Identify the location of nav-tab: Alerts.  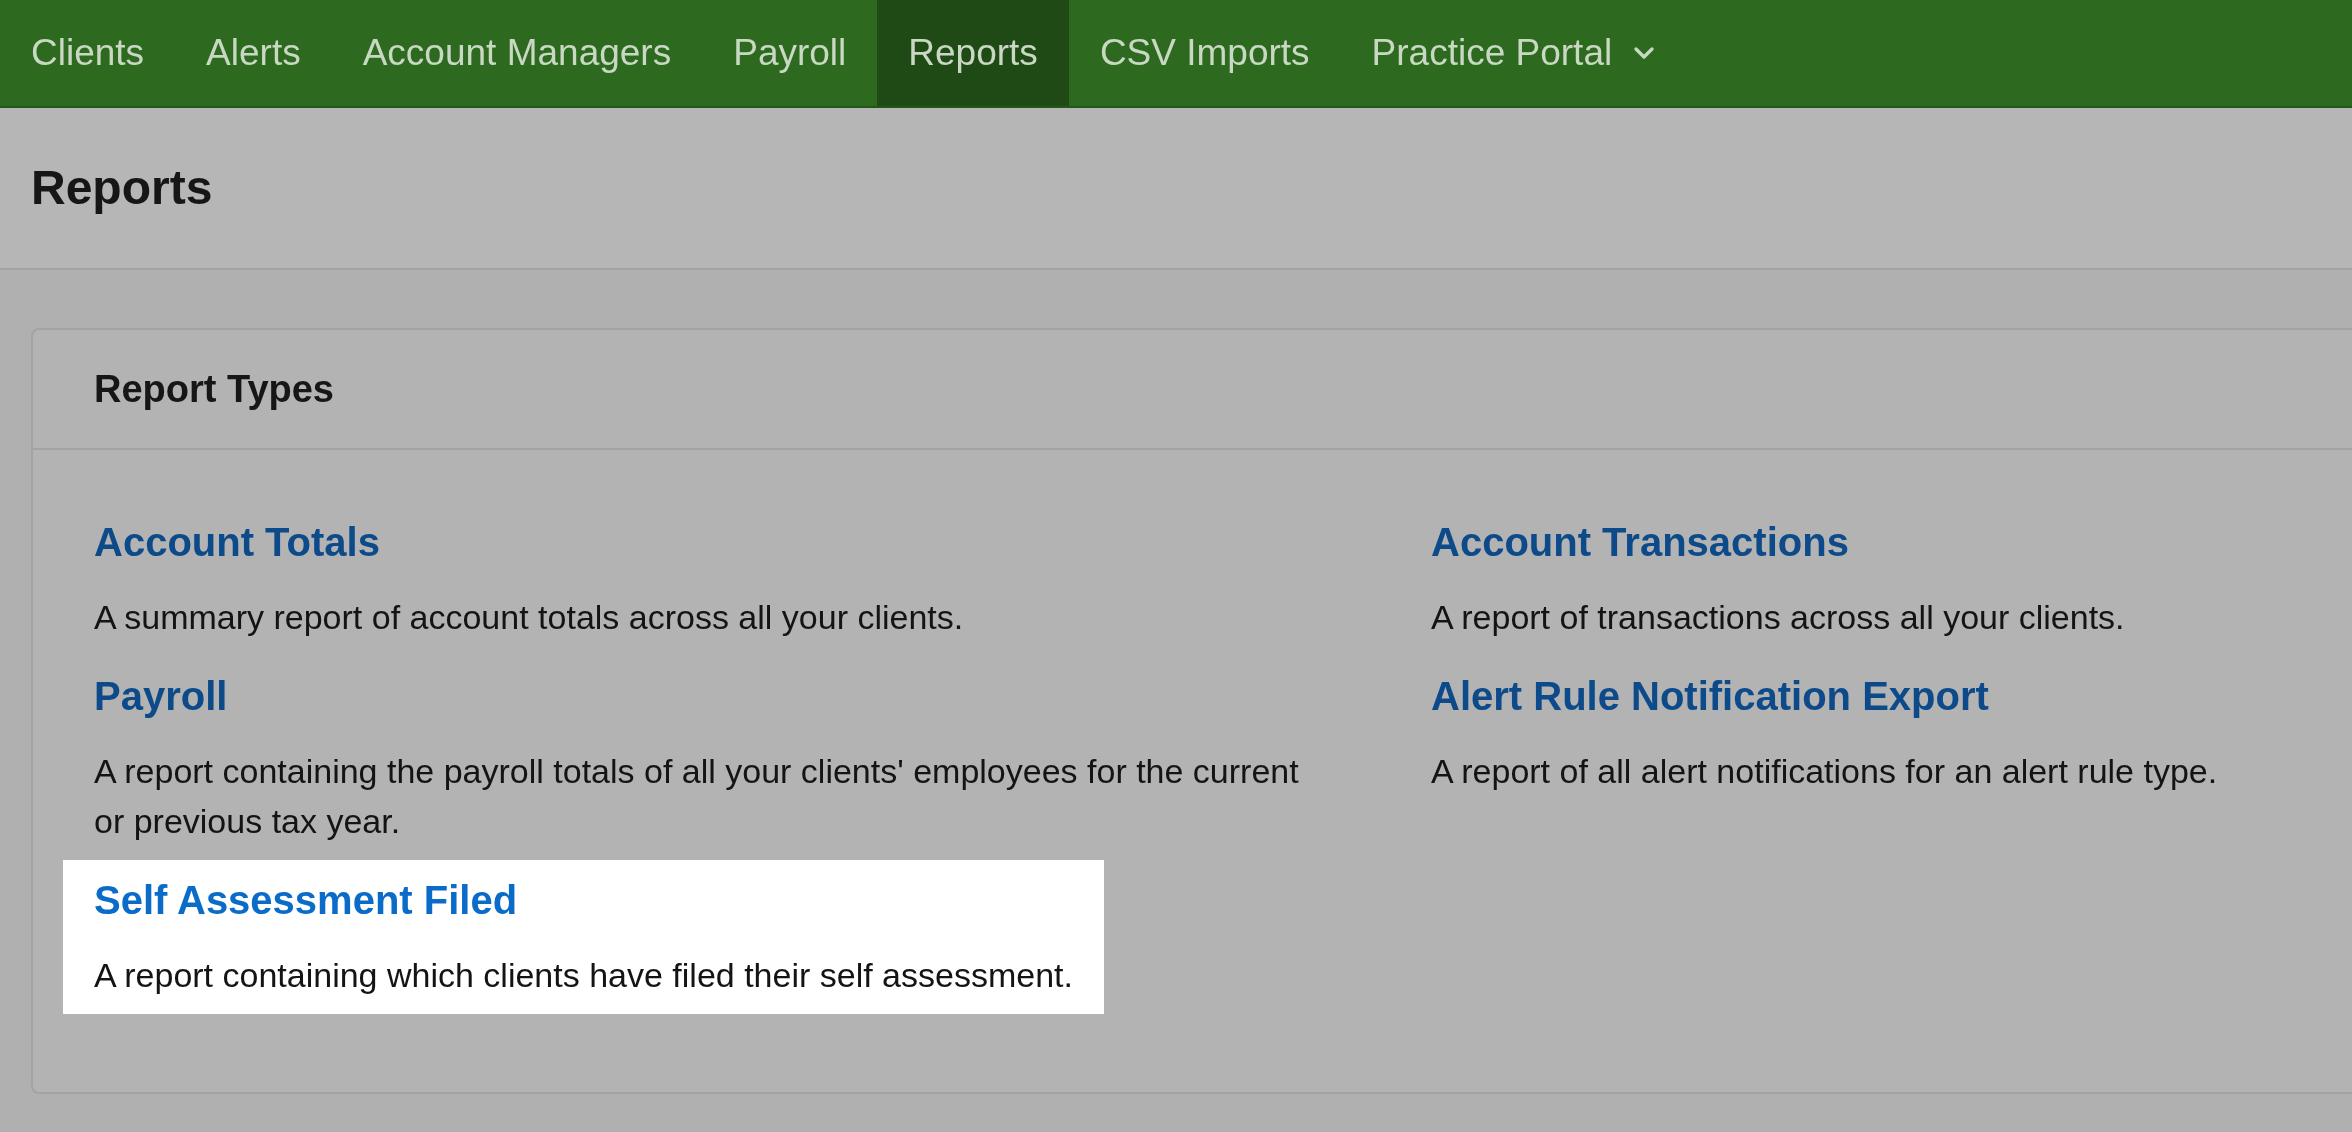
(253, 53).